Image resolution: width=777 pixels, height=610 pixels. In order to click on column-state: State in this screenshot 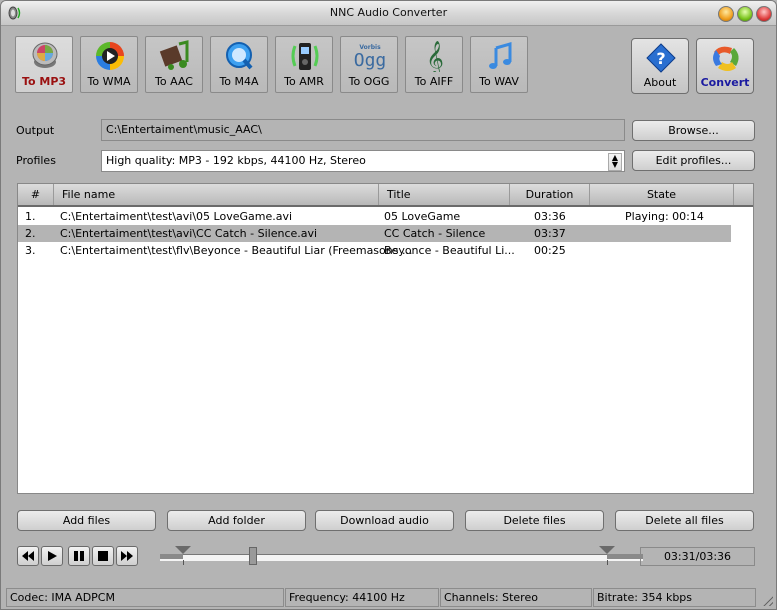, I will do `click(662, 194)`.